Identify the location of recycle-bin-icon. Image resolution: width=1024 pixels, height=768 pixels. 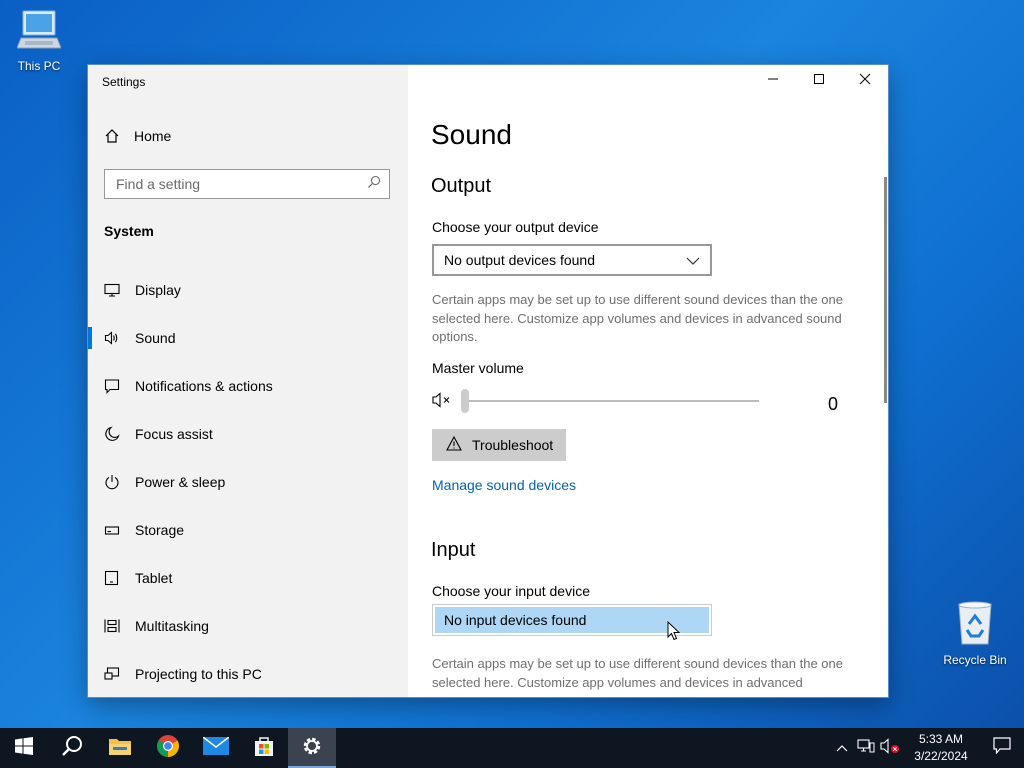
(975, 625).